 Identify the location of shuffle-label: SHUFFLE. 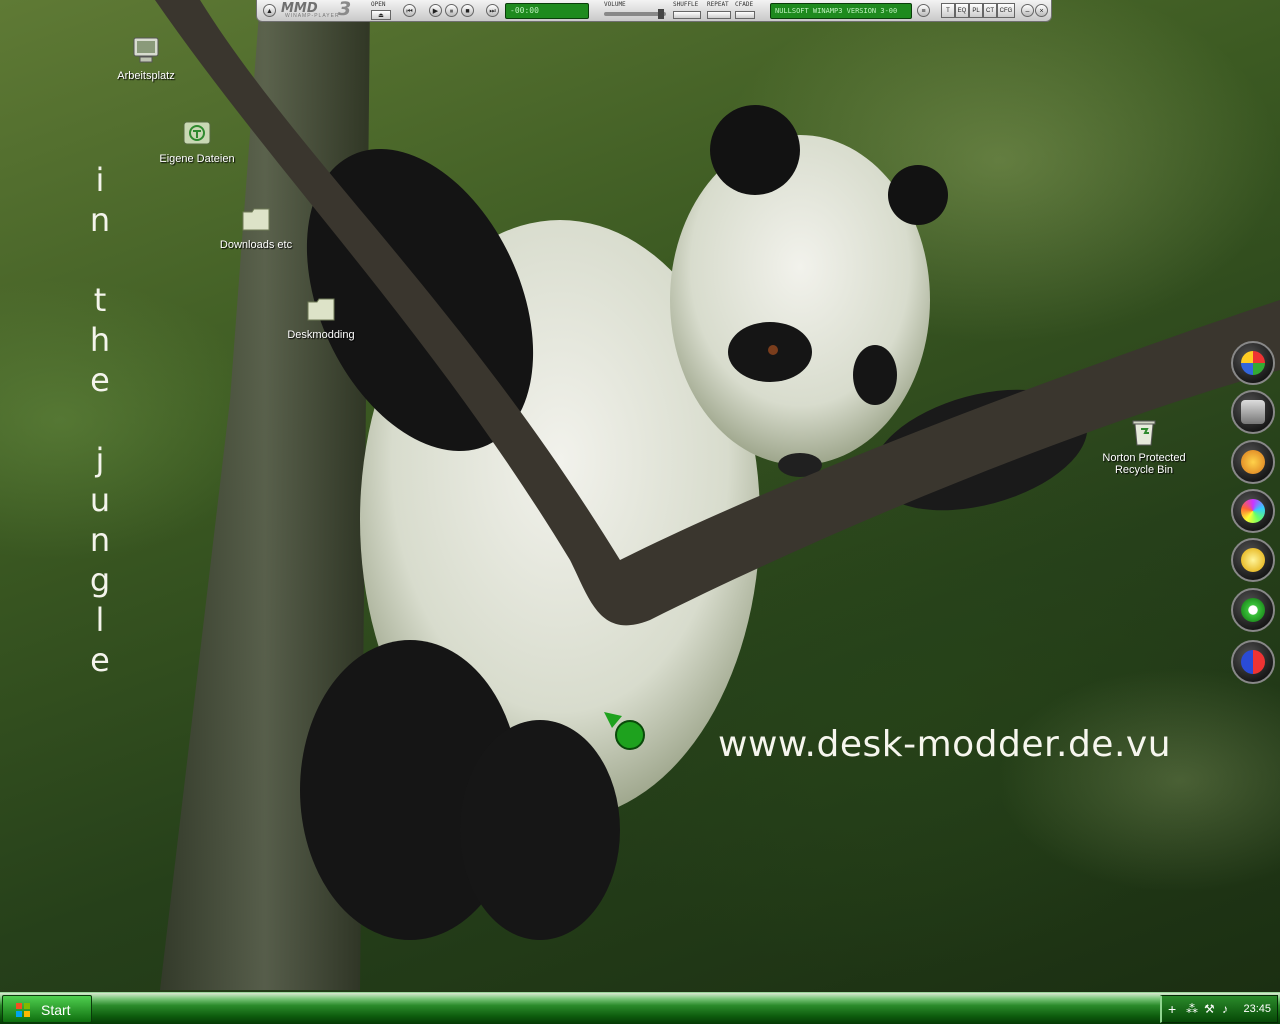
(686, 4).